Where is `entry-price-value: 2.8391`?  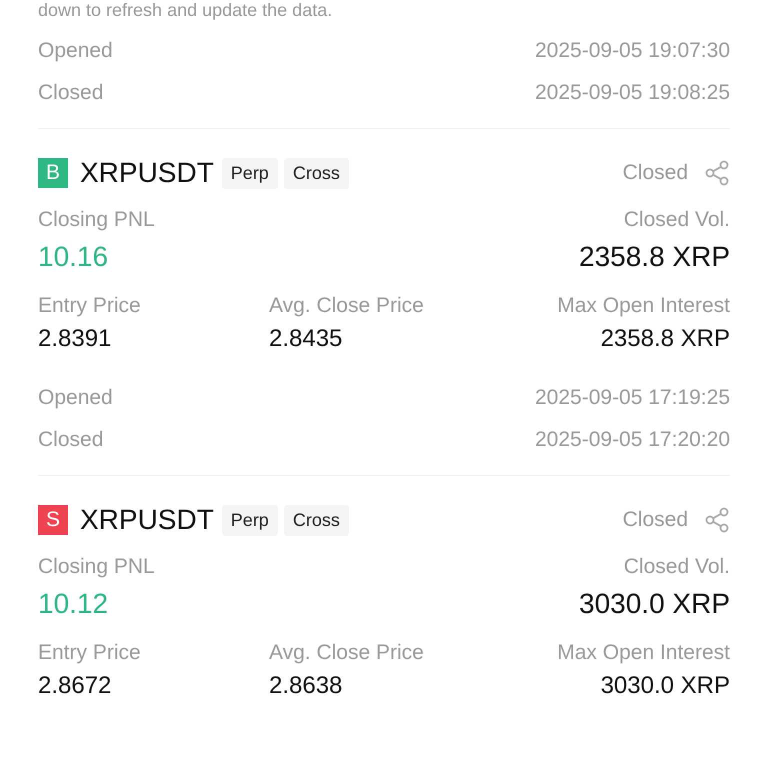 entry-price-value: 2.8391 is located at coordinates (75, 339).